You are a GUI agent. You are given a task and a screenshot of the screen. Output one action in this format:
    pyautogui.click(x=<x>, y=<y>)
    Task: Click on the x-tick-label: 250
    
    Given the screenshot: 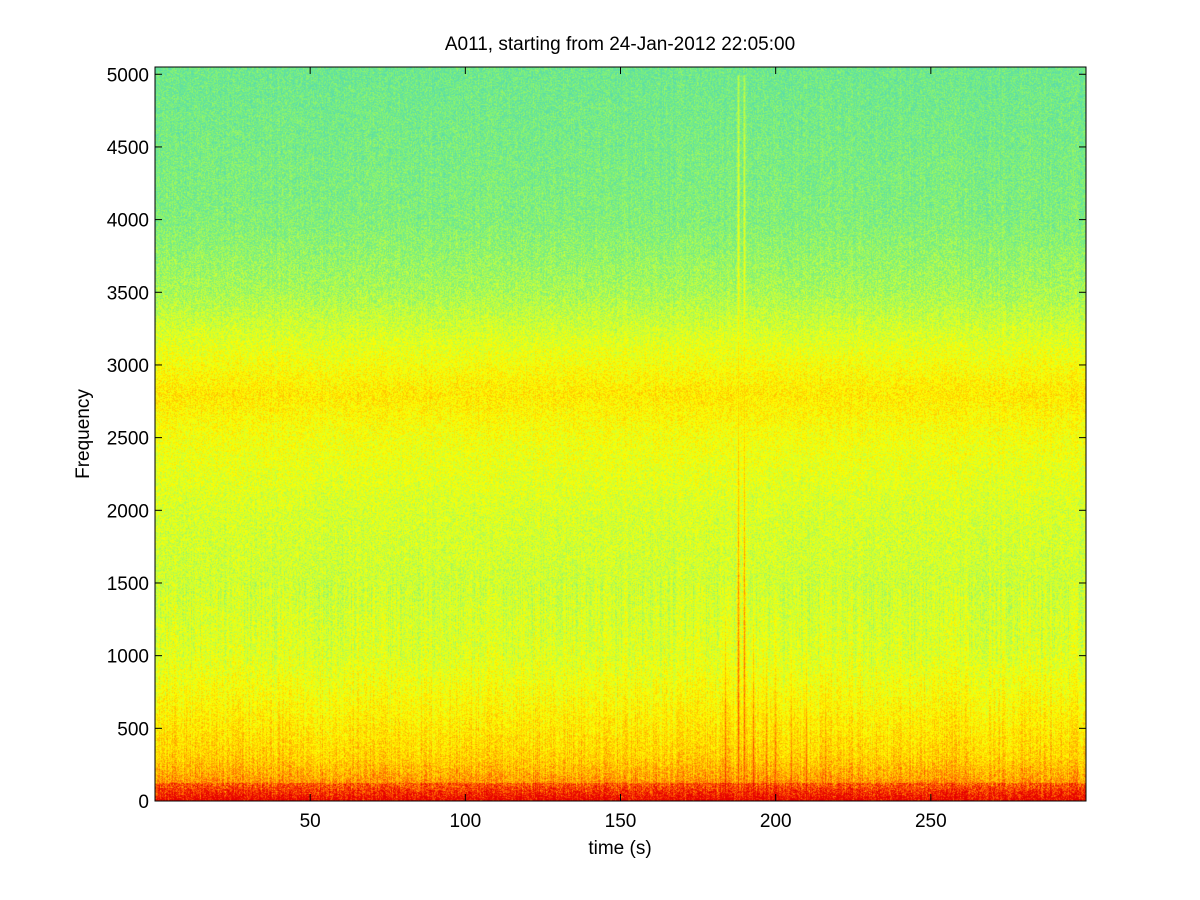 What is the action you would take?
    pyautogui.click(x=931, y=821)
    